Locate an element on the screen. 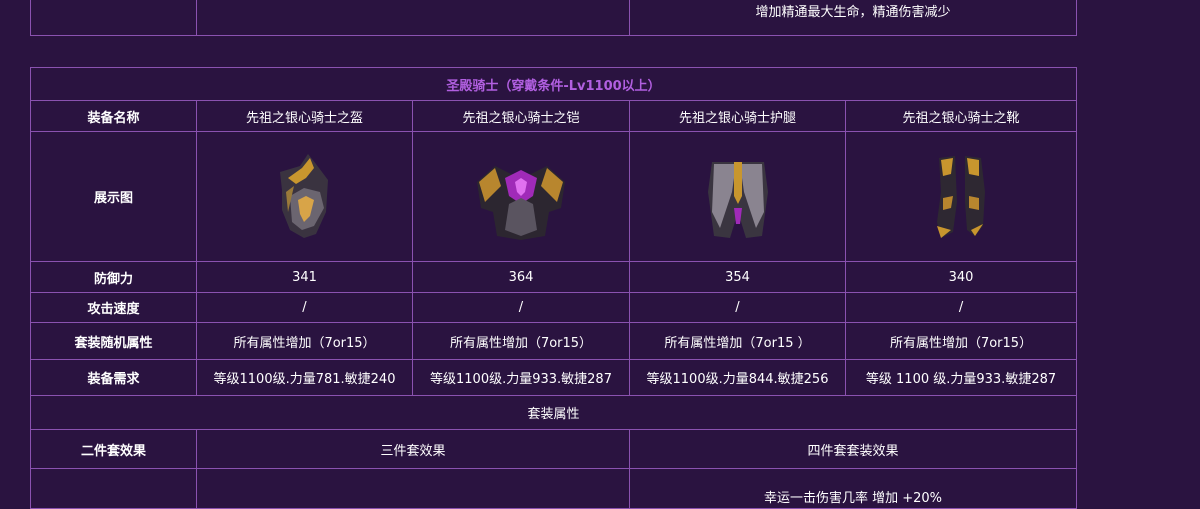  row-label-defense: 防御力 is located at coordinates (113, 277).